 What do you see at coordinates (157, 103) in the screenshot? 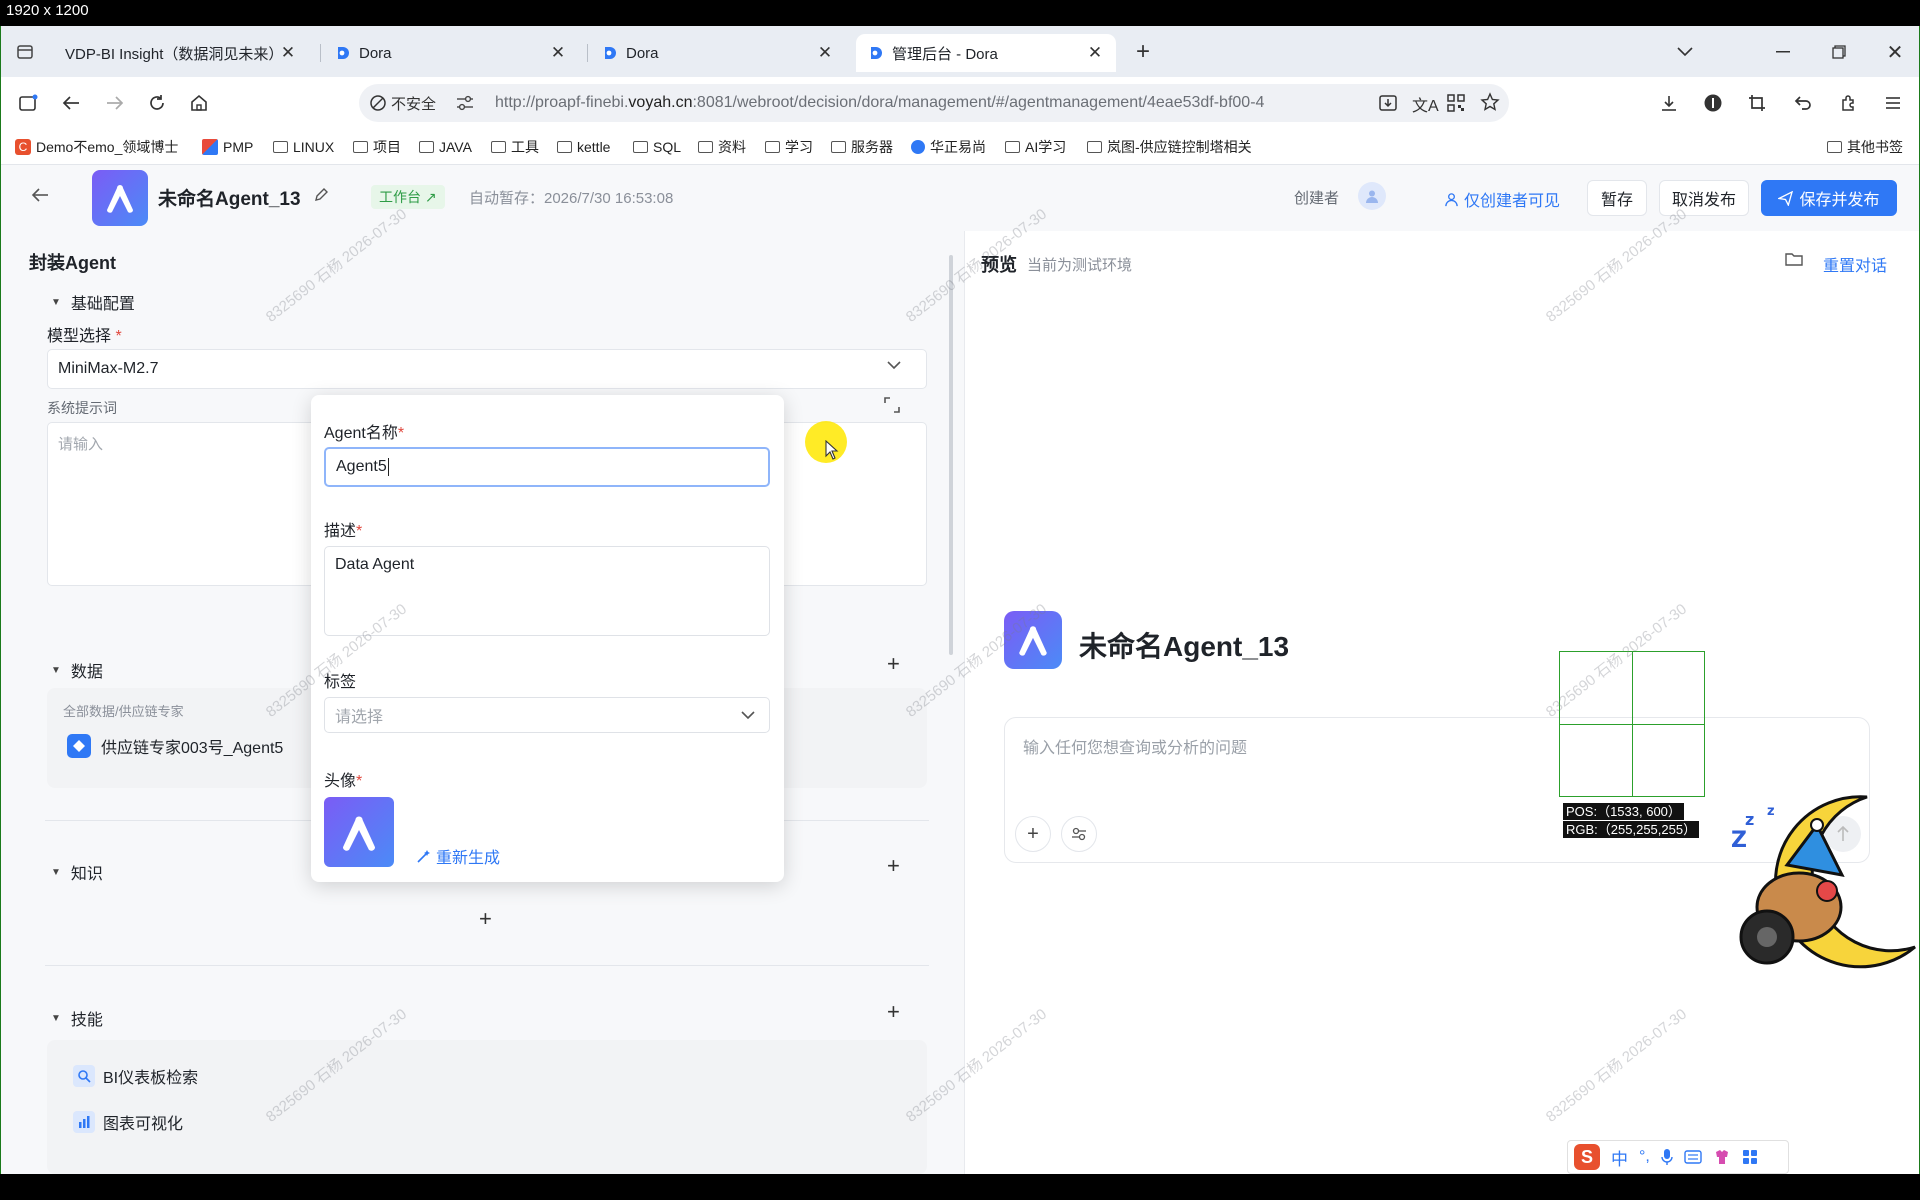
I see `reload-icon` at bounding box center [157, 103].